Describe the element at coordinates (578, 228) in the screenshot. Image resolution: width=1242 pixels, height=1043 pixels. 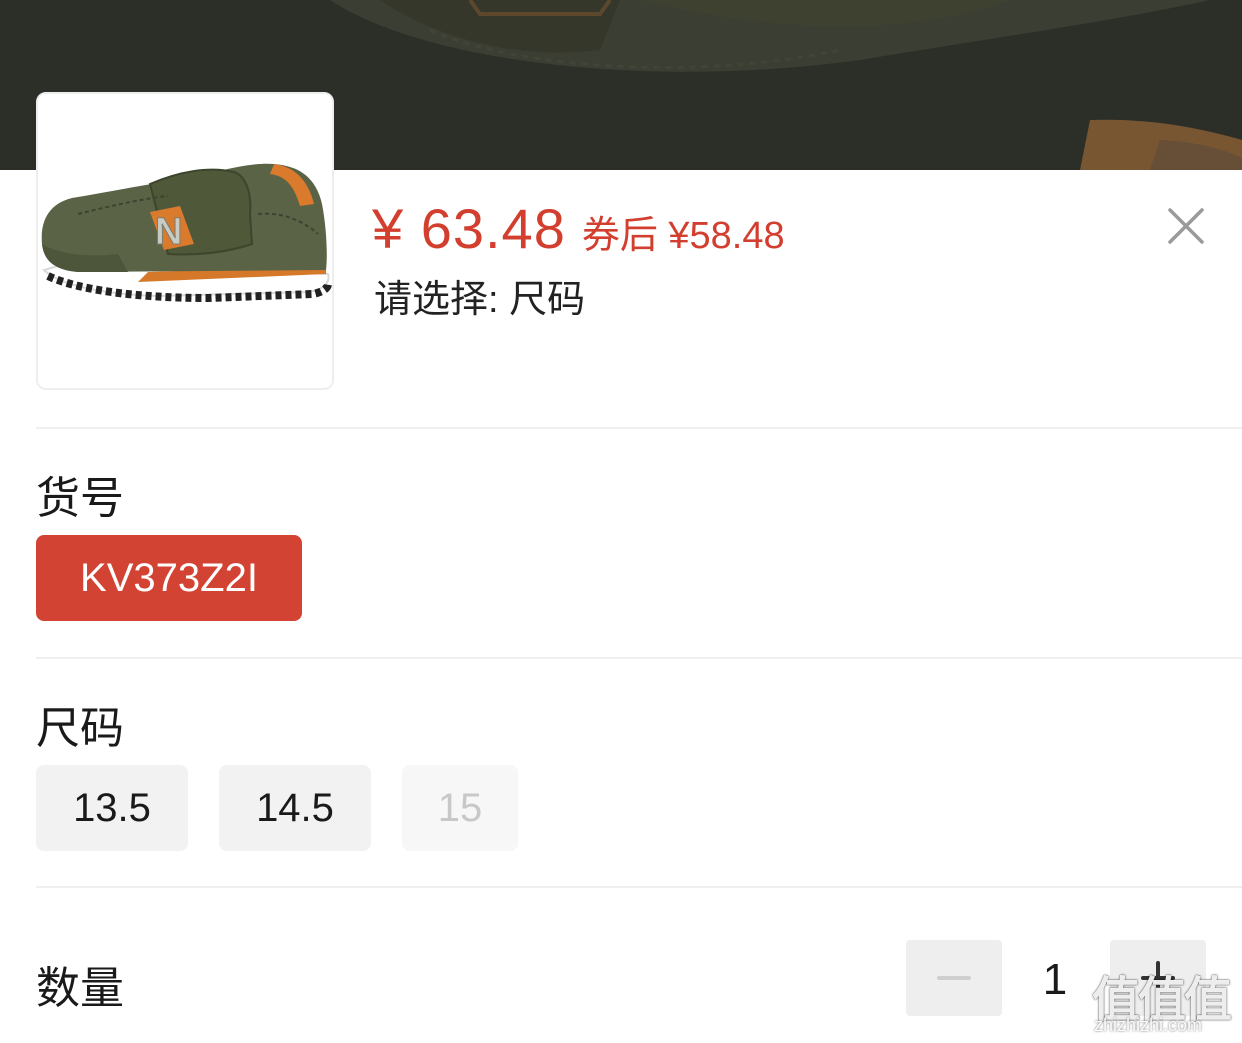
I see `price-line: ¥ 63.48 券后 ¥58.48` at that location.